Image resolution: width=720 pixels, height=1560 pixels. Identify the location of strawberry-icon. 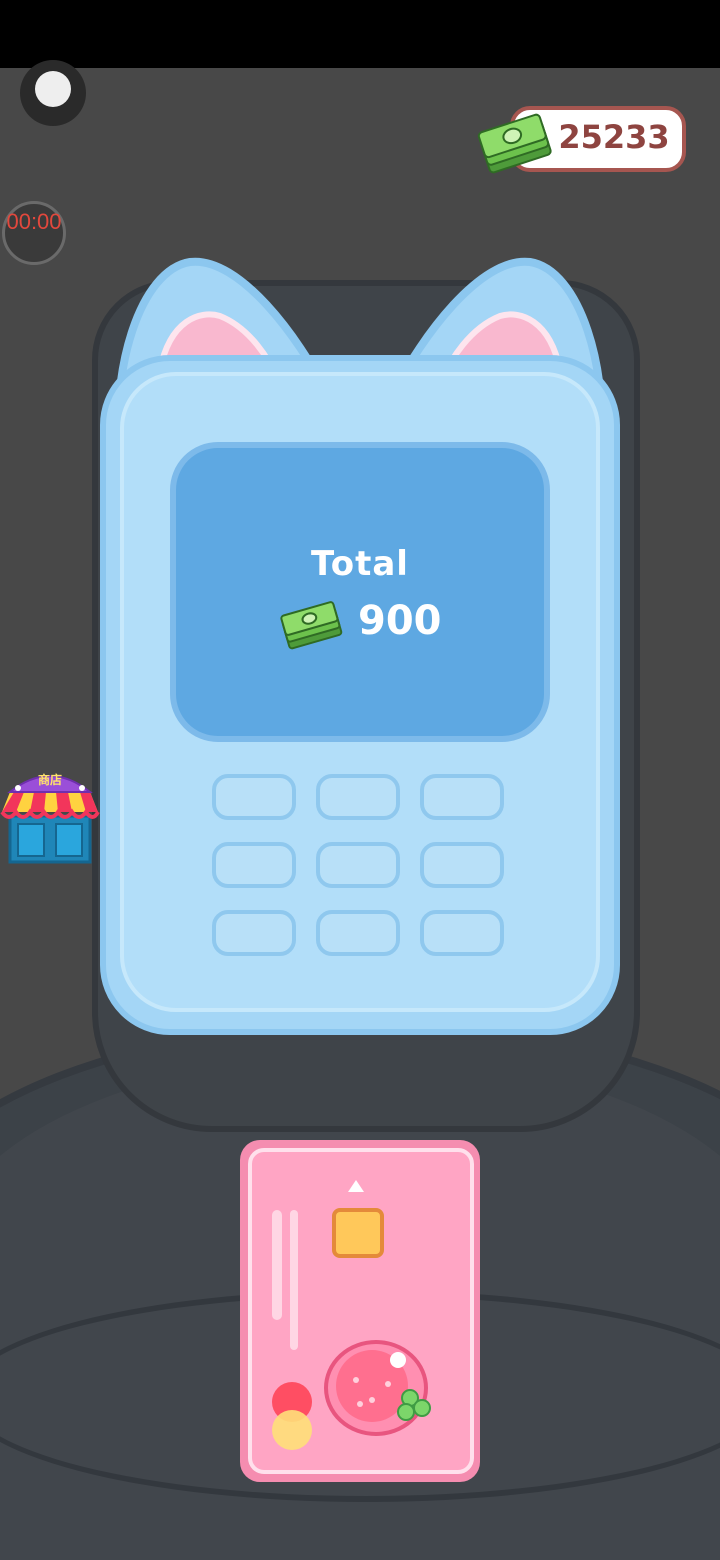
(377, 1388).